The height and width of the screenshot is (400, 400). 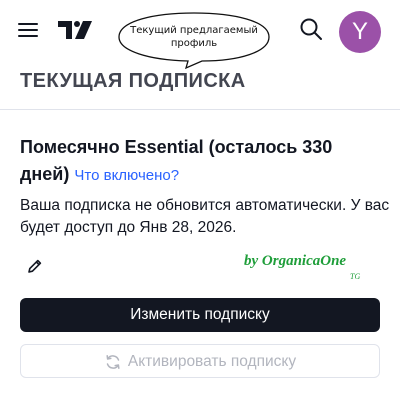 I want to click on section-title: ТЕКУЩАЯ ПОДПИСКА, so click(x=133, y=81).